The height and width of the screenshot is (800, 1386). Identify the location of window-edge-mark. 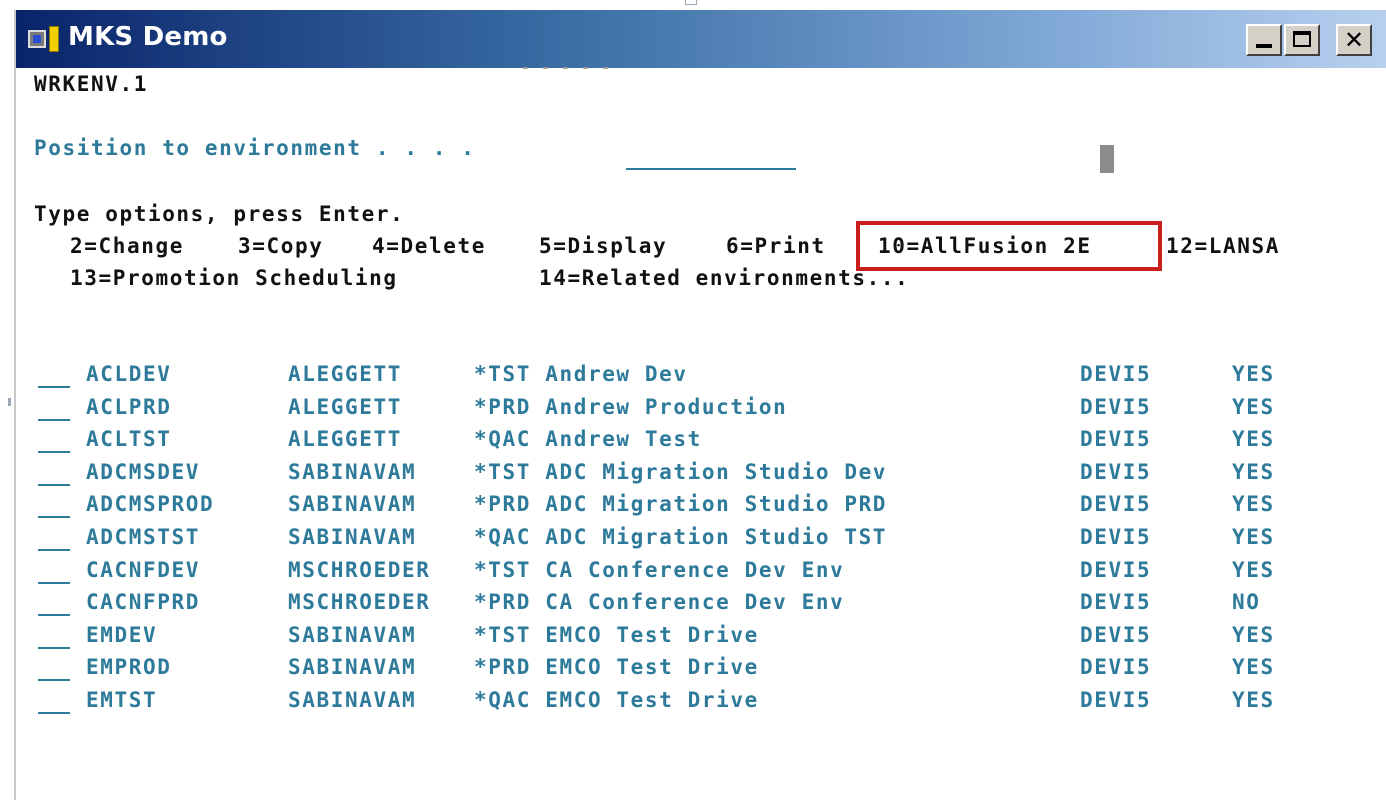
(691, 2).